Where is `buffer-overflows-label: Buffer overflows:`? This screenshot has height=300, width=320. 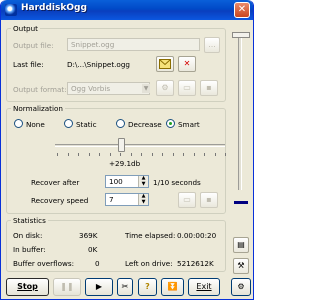
buffer-overflows-label: Buffer overflows: is located at coordinates (44, 263).